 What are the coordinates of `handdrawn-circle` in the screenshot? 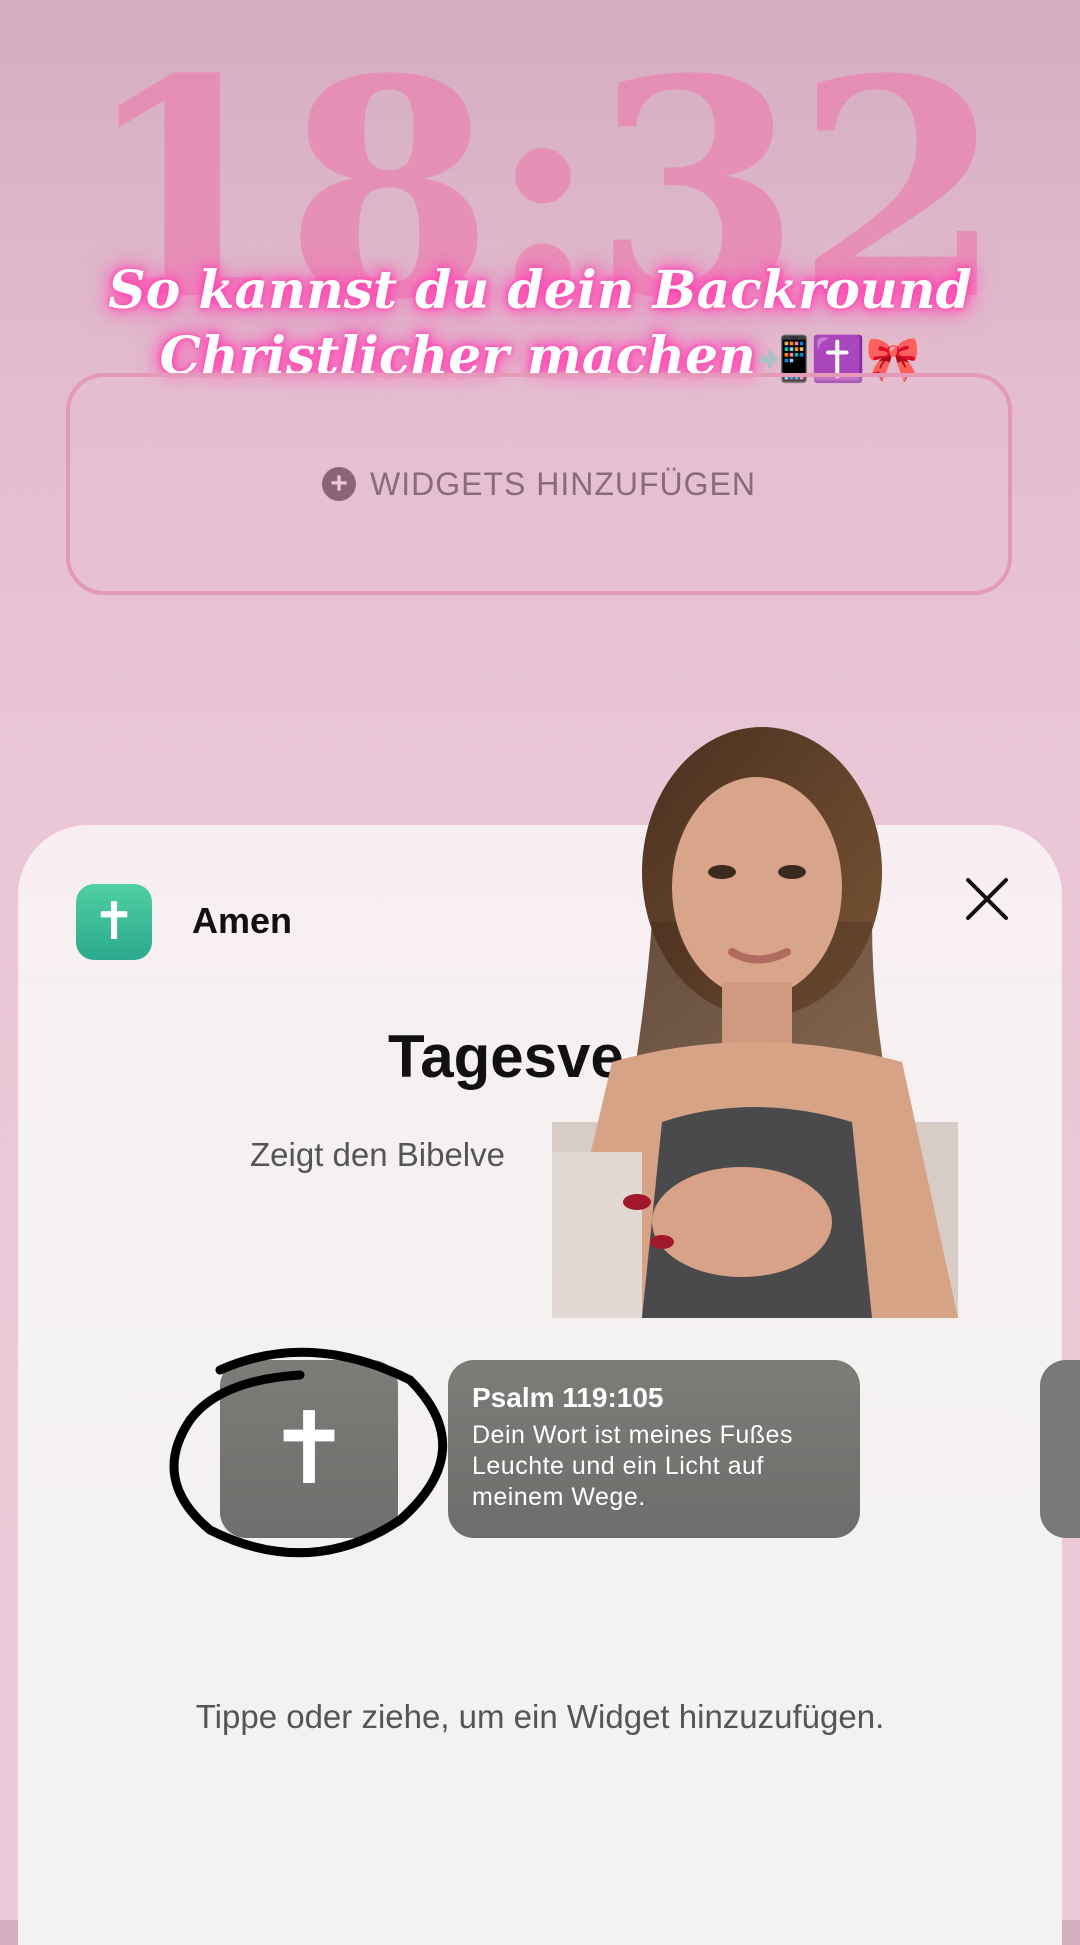 It's located at (308, 1452).